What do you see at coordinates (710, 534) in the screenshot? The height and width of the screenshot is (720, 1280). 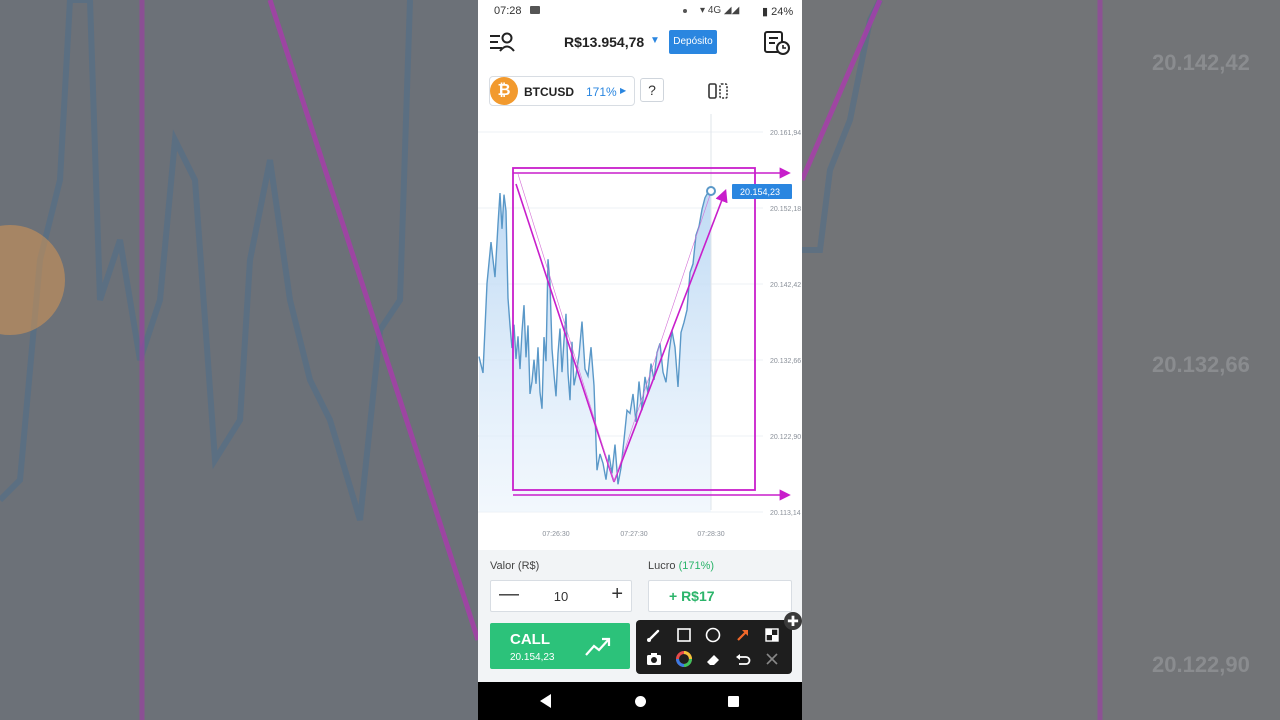 I see `x-tick-label: 07:28:30` at bounding box center [710, 534].